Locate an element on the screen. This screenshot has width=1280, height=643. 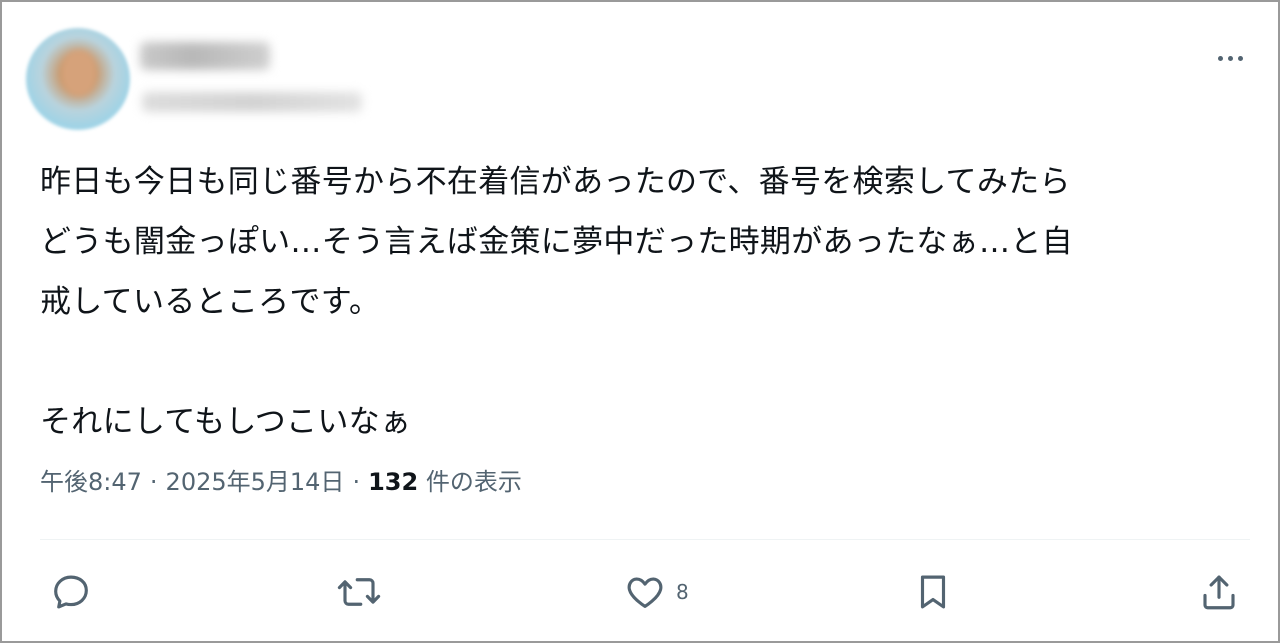
like-button: 8 is located at coordinates (656, 592).